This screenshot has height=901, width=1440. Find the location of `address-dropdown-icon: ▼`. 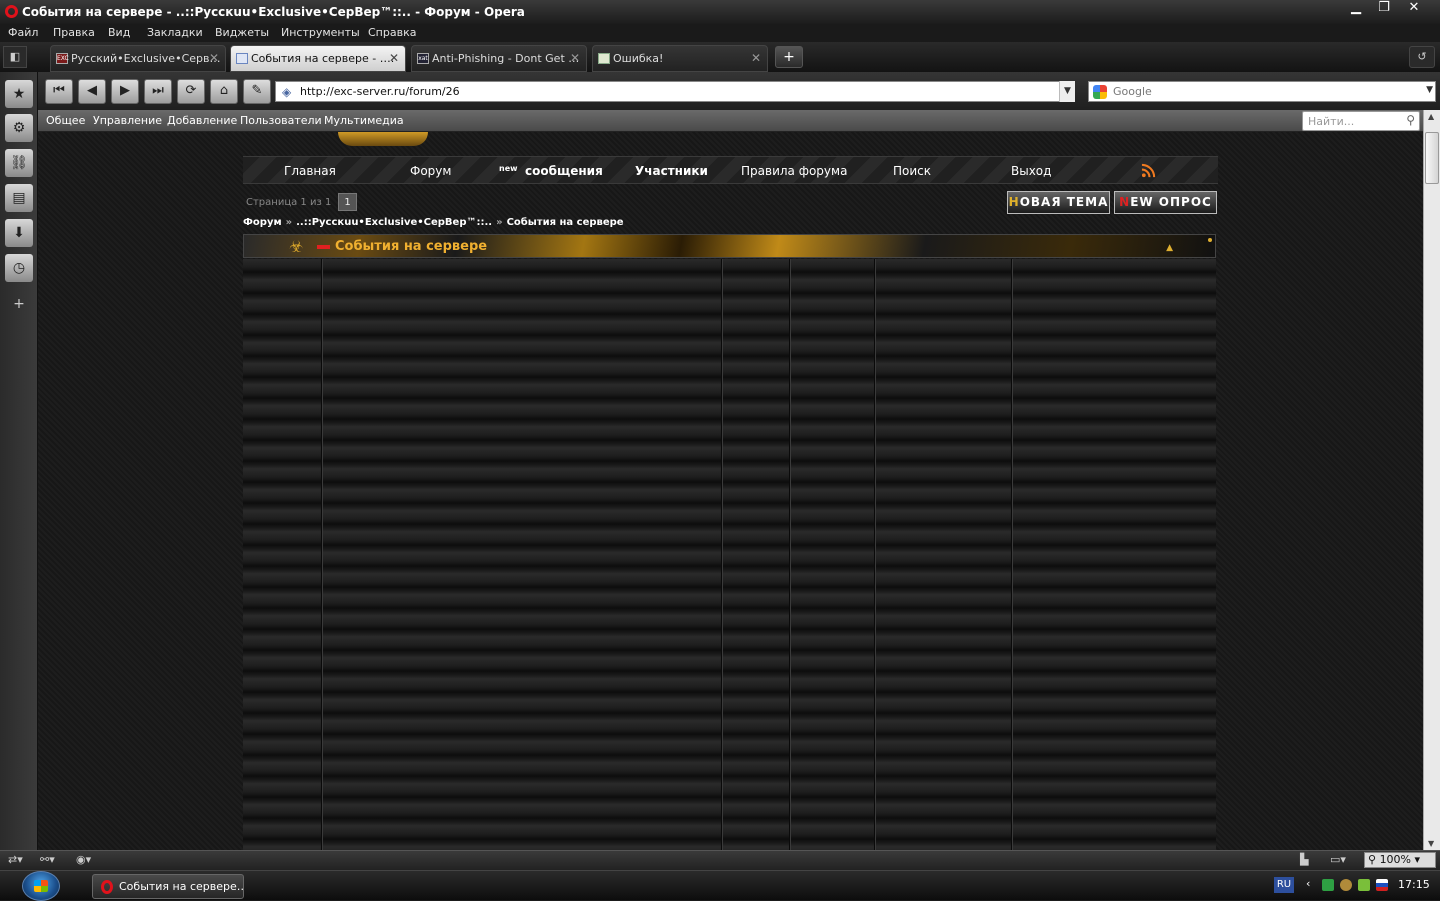

address-dropdown-icon: ▼ is located at coordinates (1067, 91).